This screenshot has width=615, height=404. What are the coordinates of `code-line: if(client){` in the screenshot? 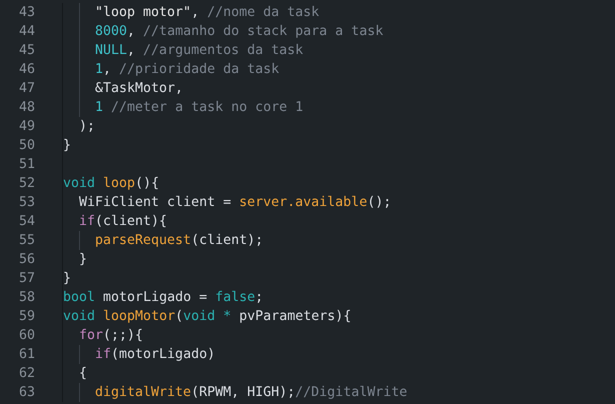 It's located at (123, 222).